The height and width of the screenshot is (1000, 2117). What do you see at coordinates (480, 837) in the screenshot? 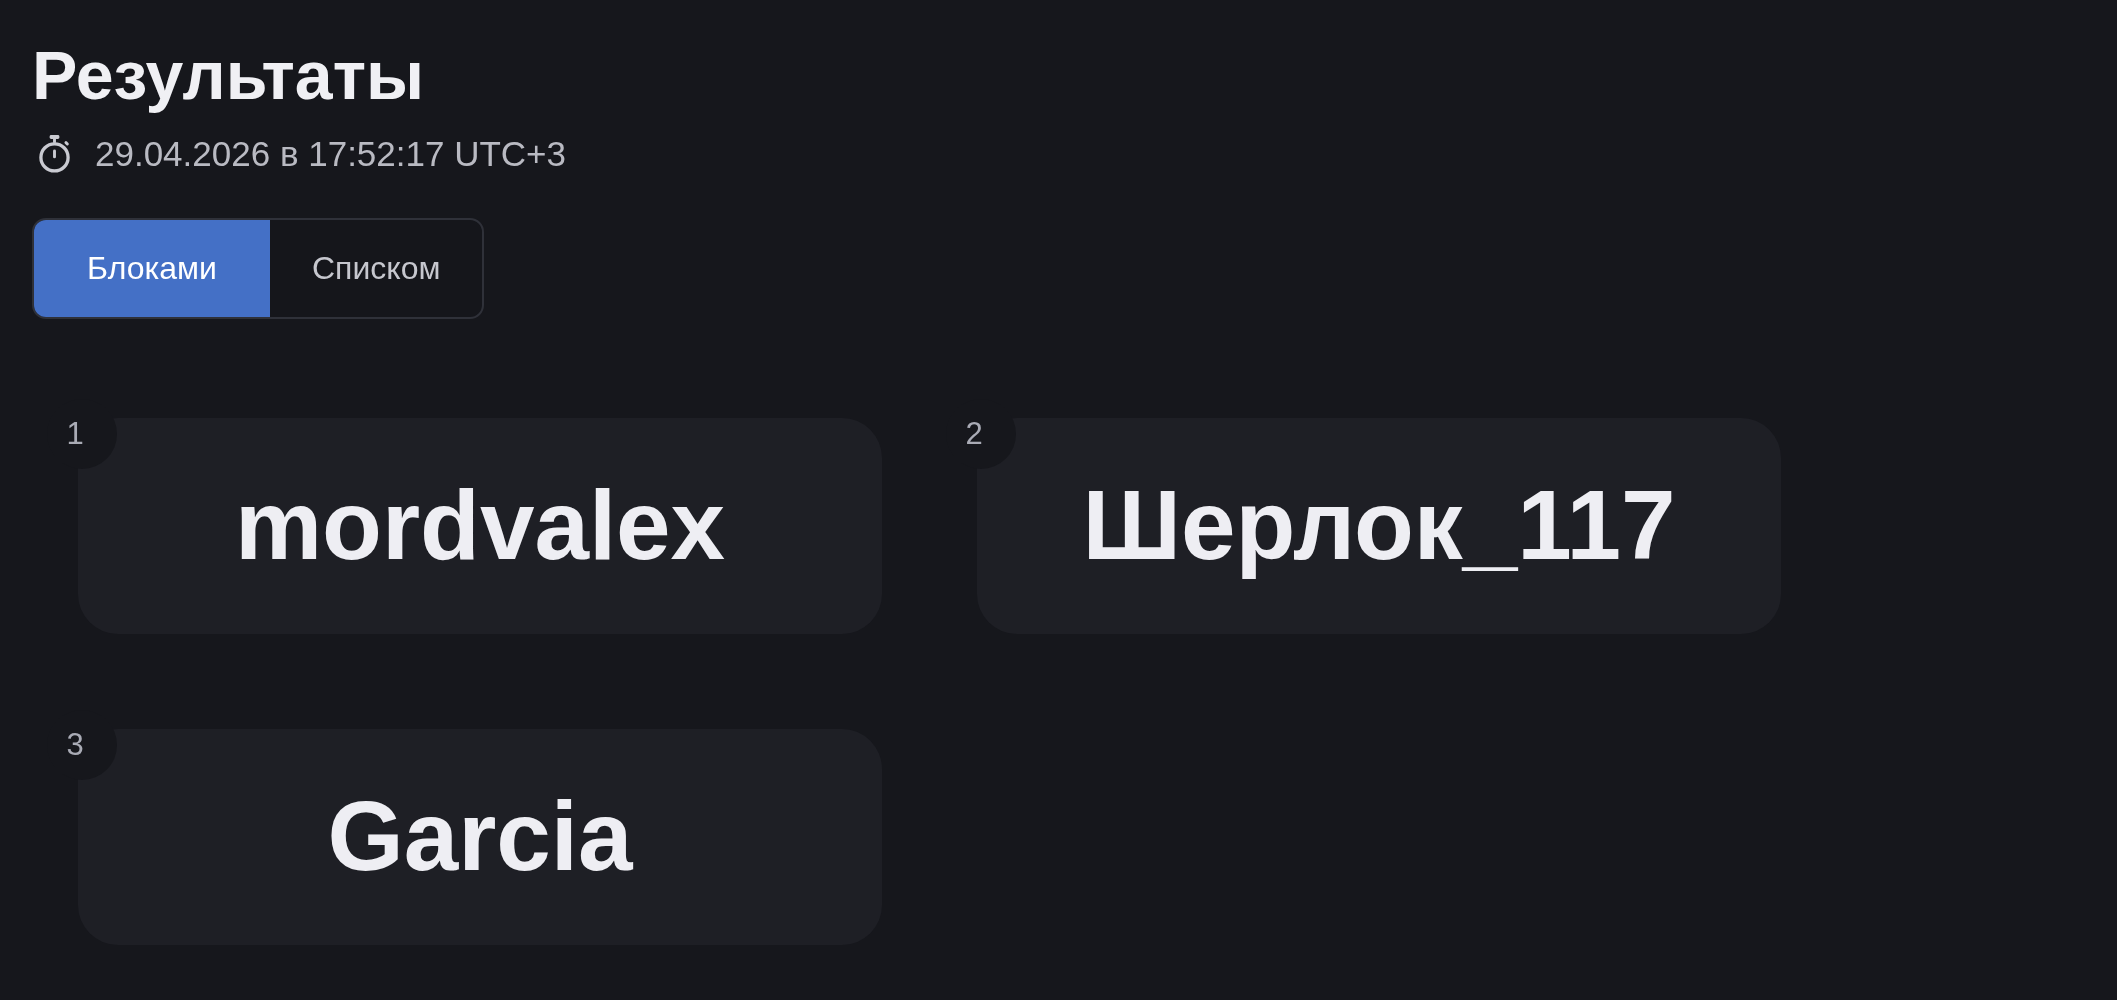
I see `player-name: Garcia` at bounding box center [480, 837].